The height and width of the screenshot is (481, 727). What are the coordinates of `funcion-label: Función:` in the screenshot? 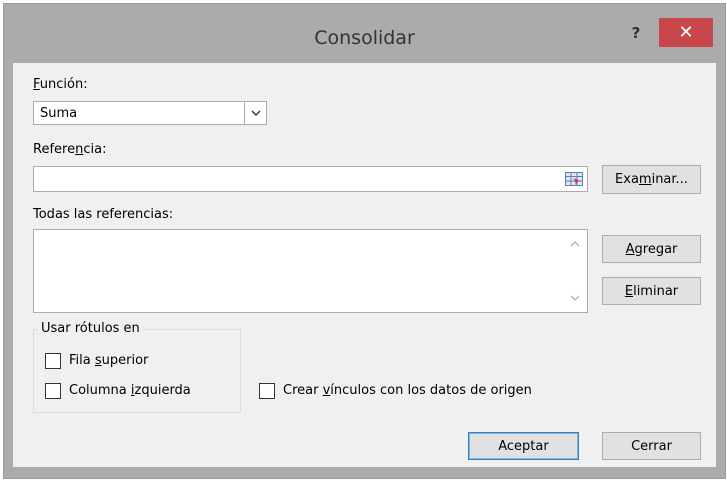 It's located at (60, 84).